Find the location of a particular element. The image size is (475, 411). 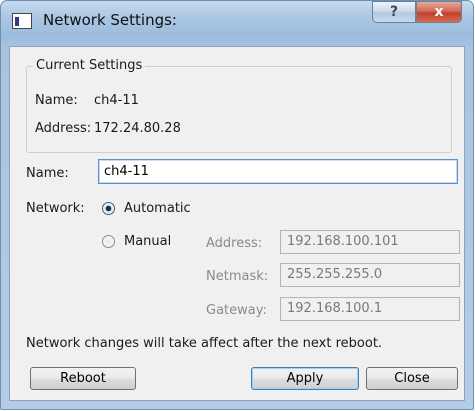

window-title: Network Settings: is located at coordinates (110, 20).